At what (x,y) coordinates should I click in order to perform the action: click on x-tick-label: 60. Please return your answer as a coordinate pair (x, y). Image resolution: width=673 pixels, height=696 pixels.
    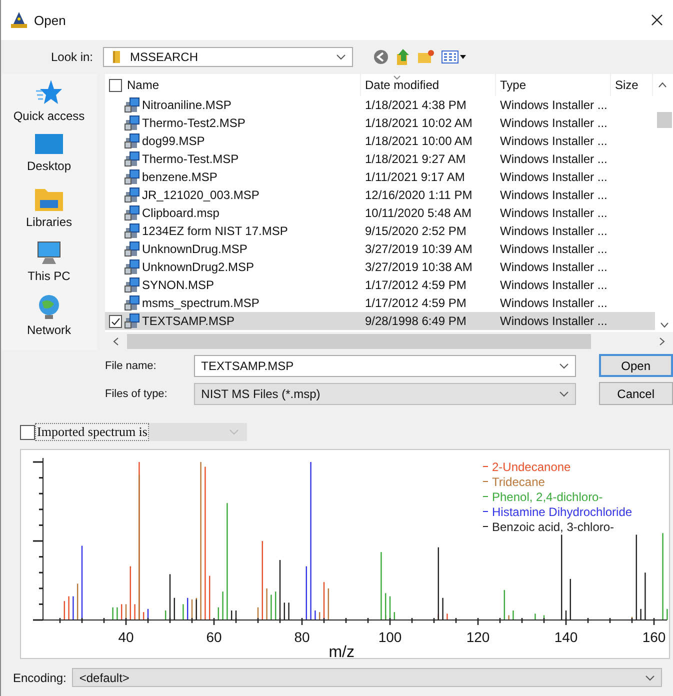
    Looking at the image, I should click on (214, 637).